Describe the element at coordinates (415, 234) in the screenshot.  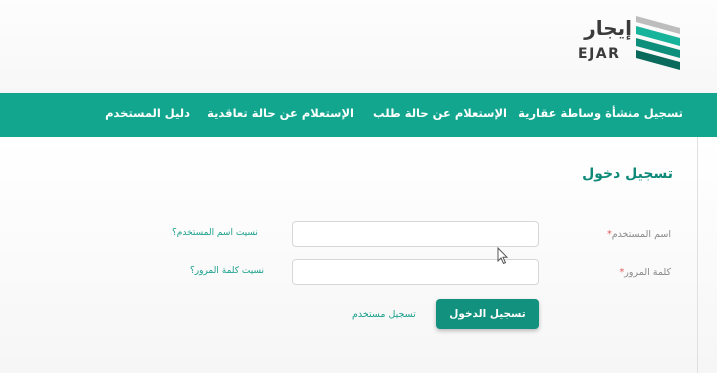
I see `username-input` at that location.